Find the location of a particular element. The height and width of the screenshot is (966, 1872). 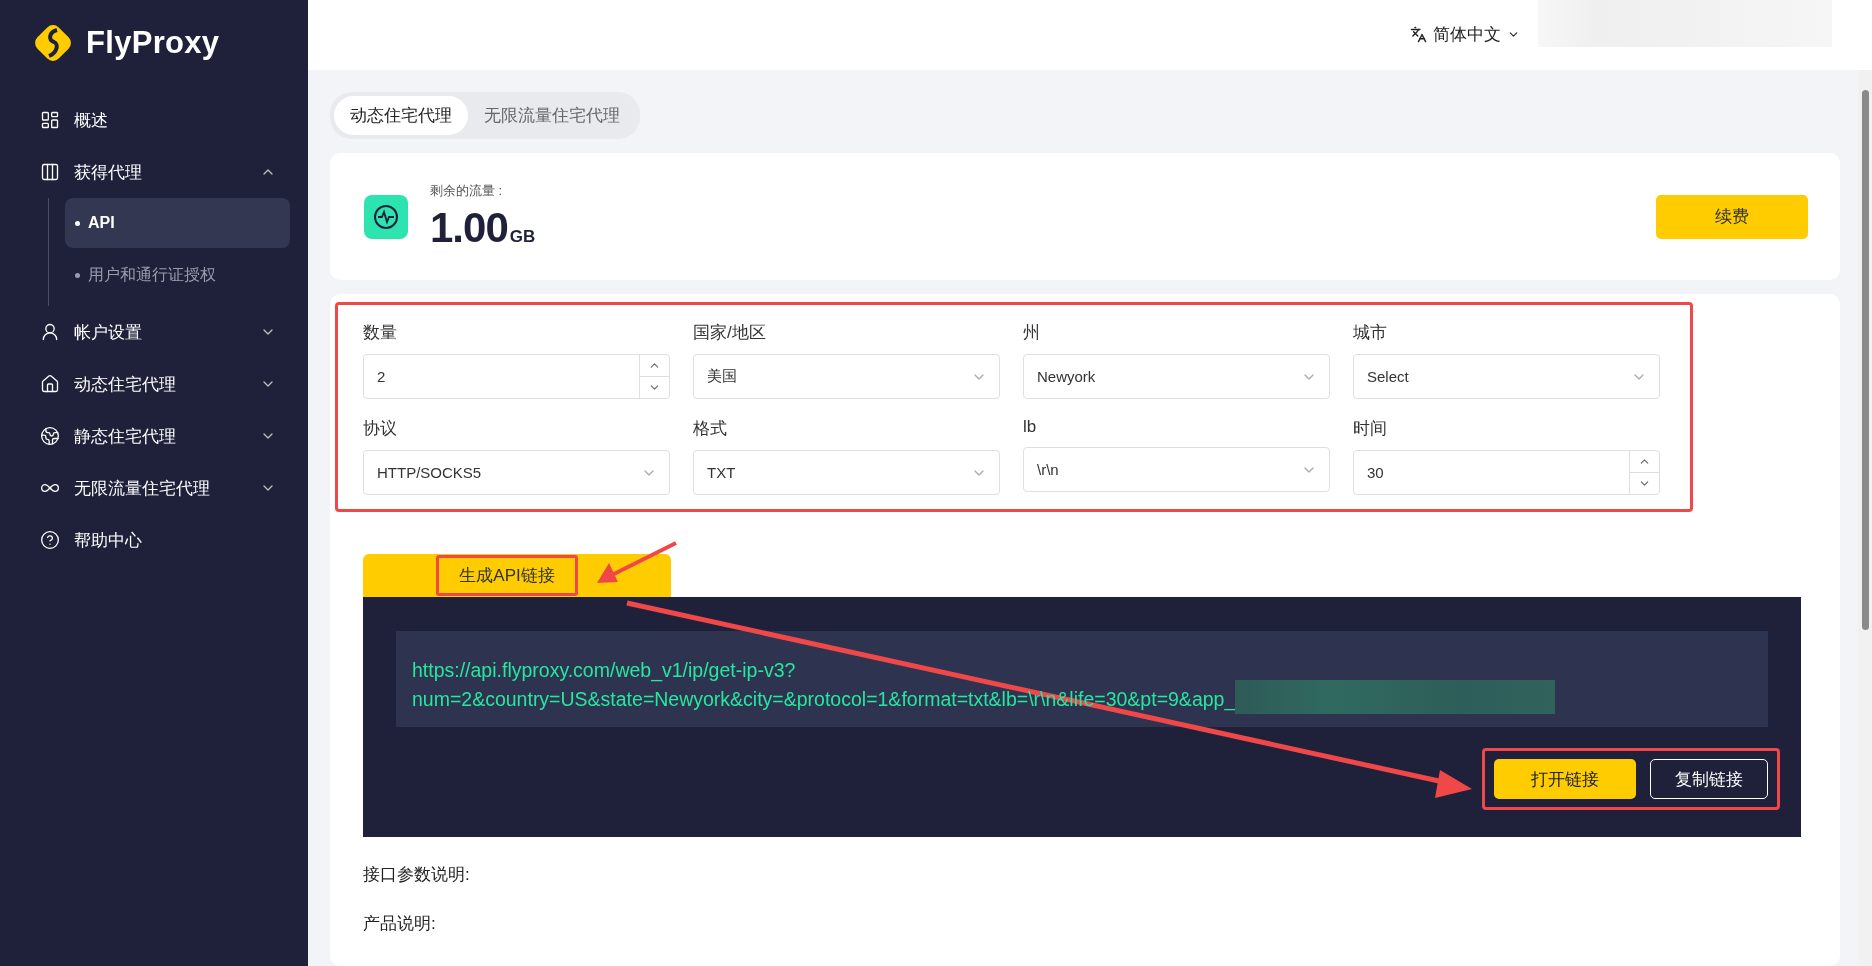

section-heading: 接口参数说明: is located at coordinates (417, 875).